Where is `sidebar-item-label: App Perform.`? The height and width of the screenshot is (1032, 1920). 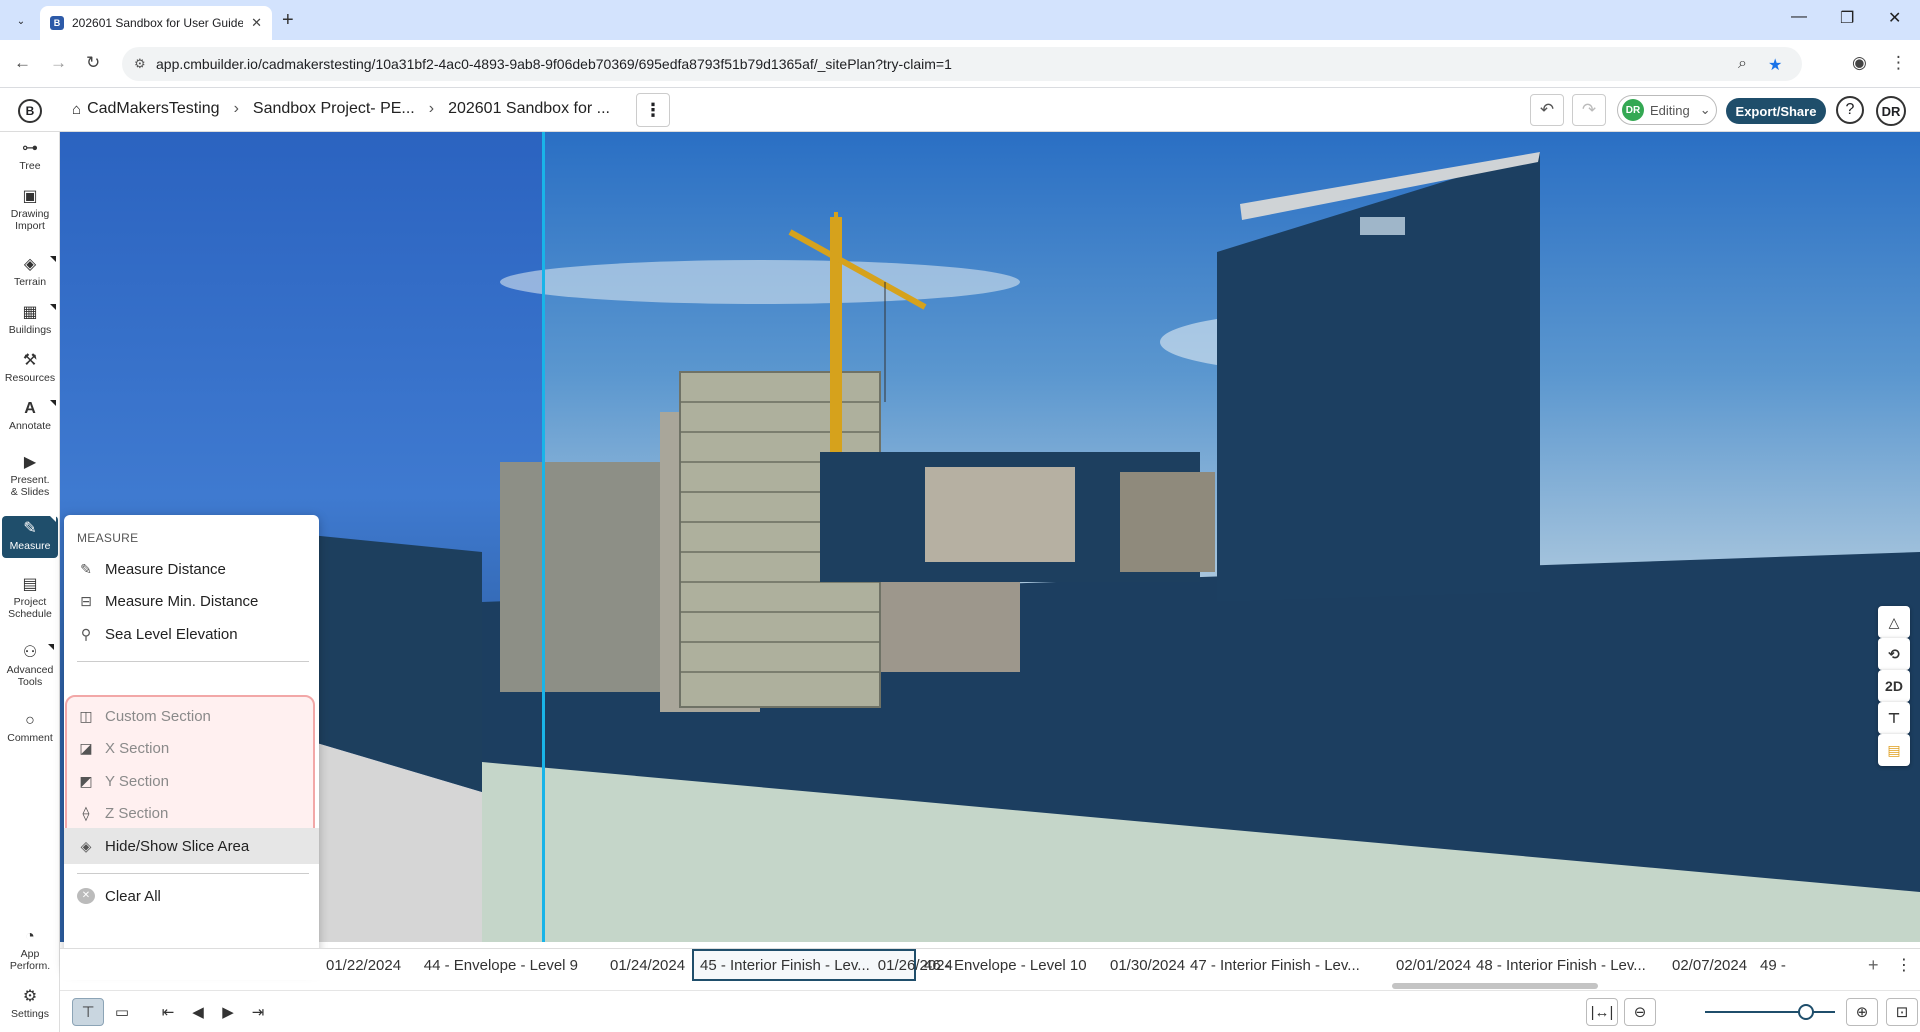 sidebar-item-label: App Perform. is located at coordinates (30, 960).